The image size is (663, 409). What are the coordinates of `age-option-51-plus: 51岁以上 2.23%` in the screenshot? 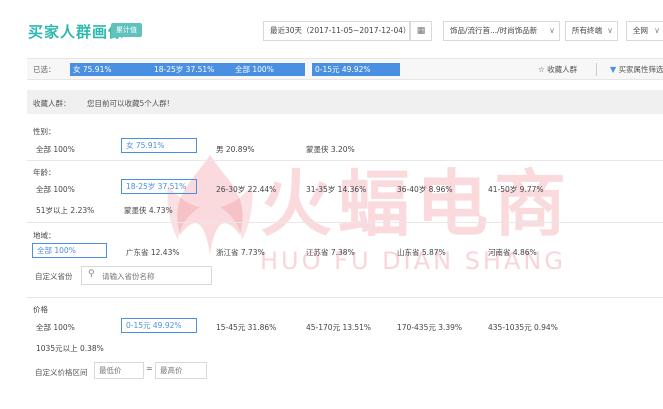 It's located at (65, 210).